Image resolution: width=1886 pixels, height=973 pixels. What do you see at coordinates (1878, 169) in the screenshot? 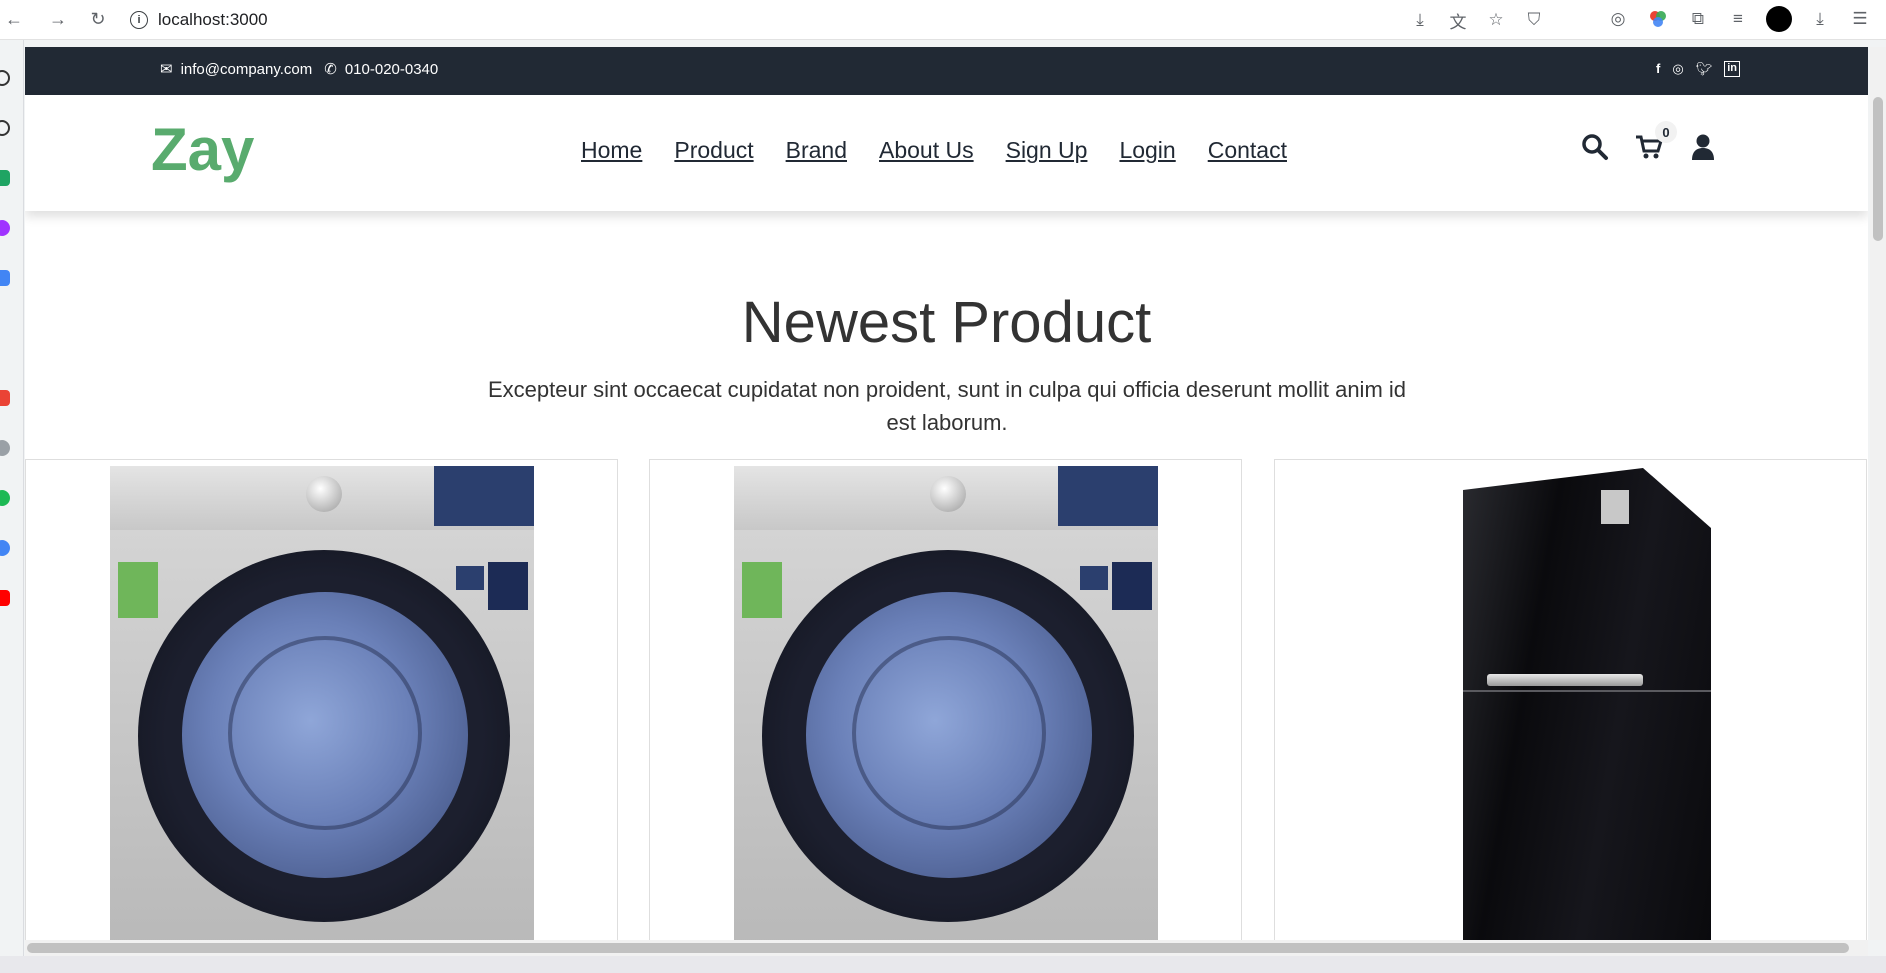
I see `vertical-scroll-thumb` at bounding box center [1878, 169].